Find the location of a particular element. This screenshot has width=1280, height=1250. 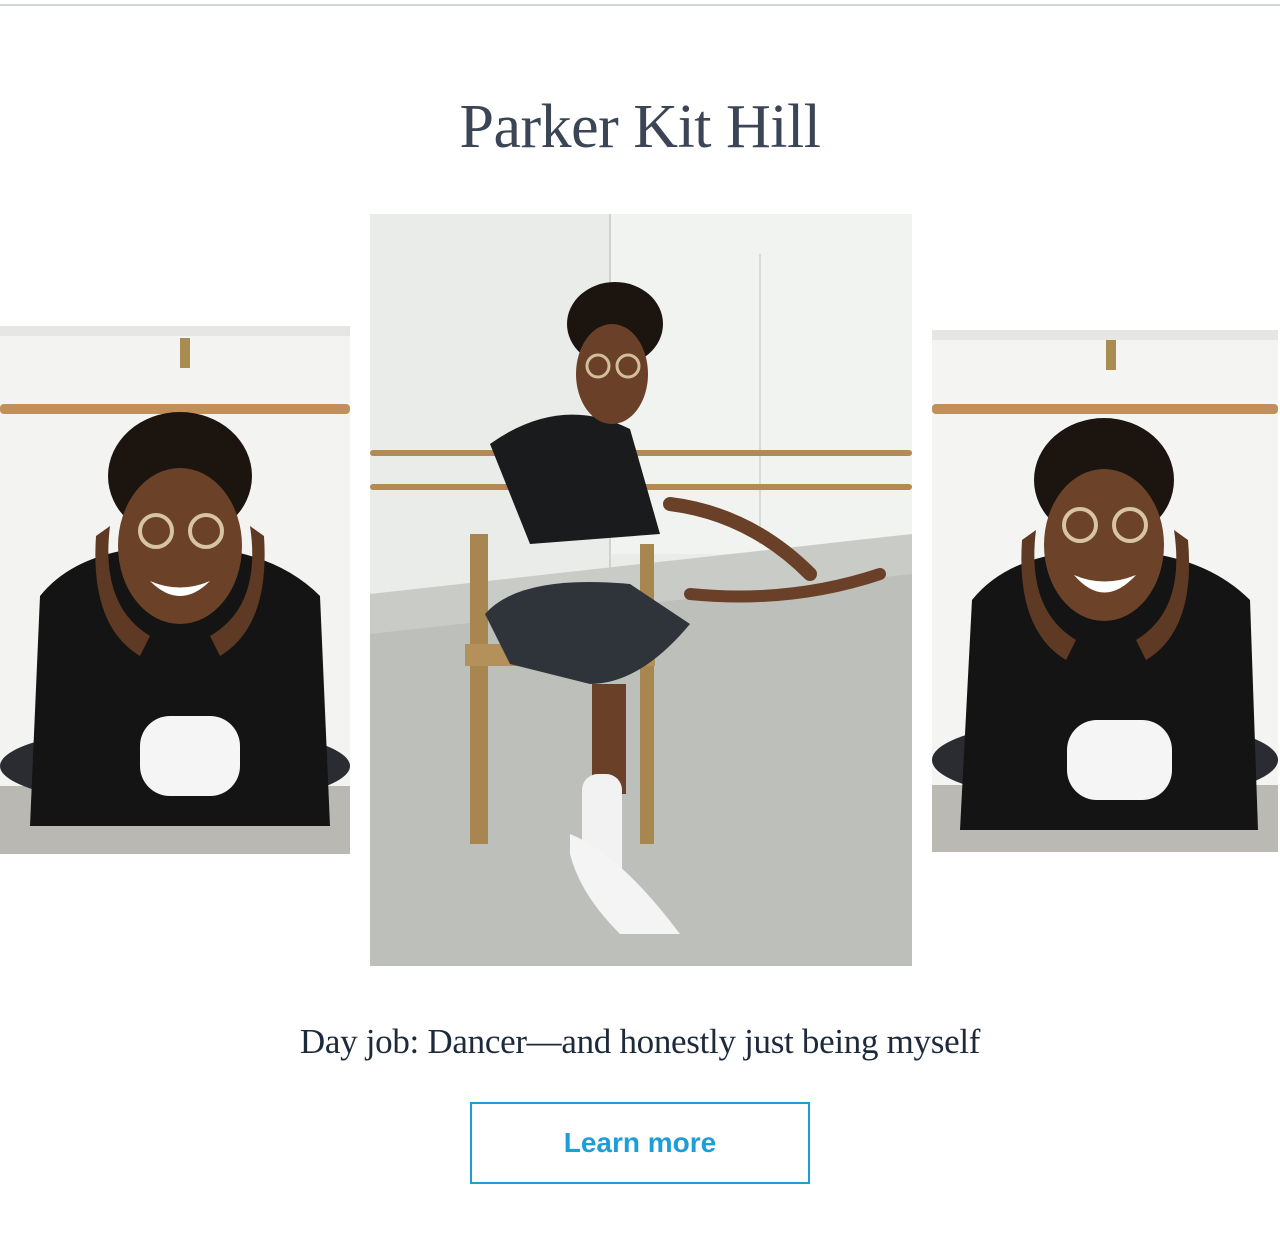

top-divider is located at coordinates (640, 5).